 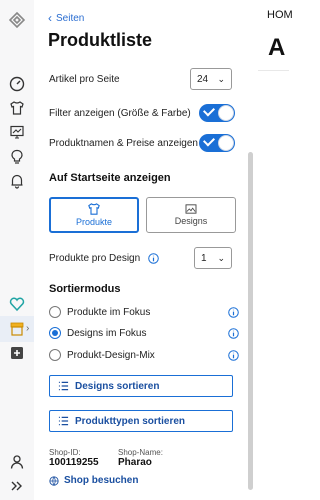 I want to click on sort-option-label: Designs im Fokus, so click(x=107, y=333).